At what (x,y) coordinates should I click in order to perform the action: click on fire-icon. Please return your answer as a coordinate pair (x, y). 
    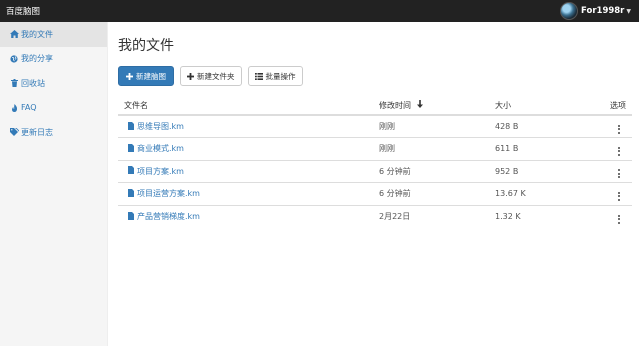
    Looking at the image, I should click on (14, 107).